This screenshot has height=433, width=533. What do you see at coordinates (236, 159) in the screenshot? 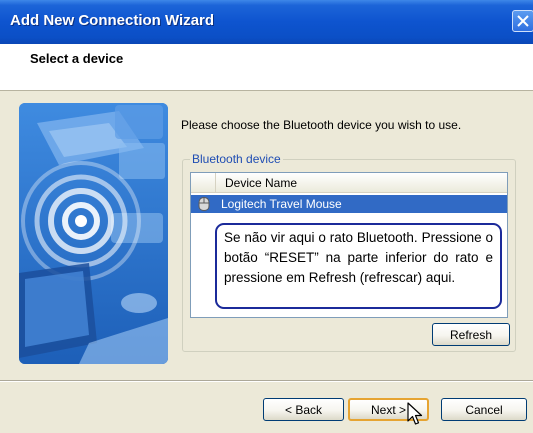
I see `group-label: Bluetooth device` at bounding box center [236, 159].